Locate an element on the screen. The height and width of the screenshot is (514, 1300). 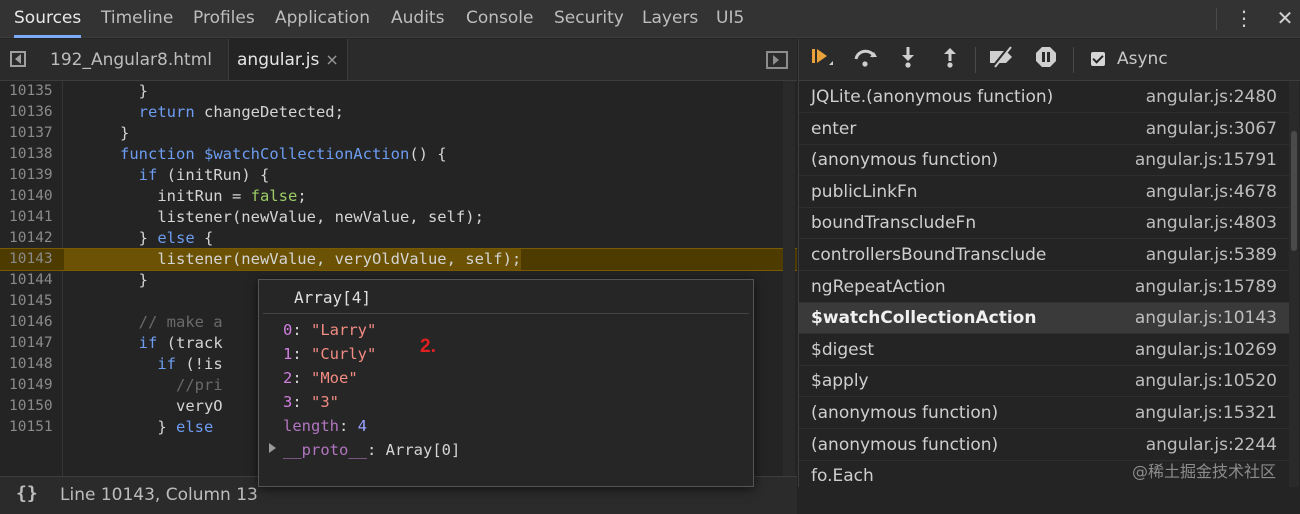
property-value: "3" is located at coordinates (325, 402).